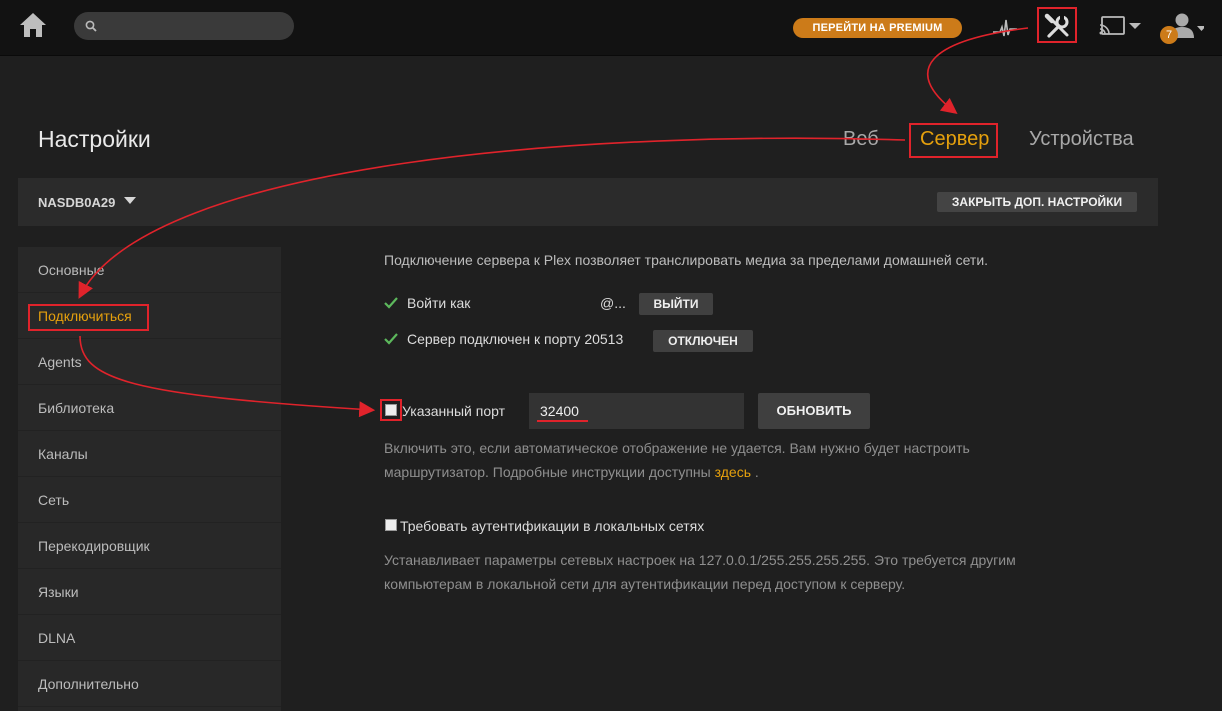 The width and height of the screenshot is (1222, 711). What do you see at coordinates (1081, 139) in the screenshot?
I see `tab-devices: Устройства` at bounding box center [1081, 139].